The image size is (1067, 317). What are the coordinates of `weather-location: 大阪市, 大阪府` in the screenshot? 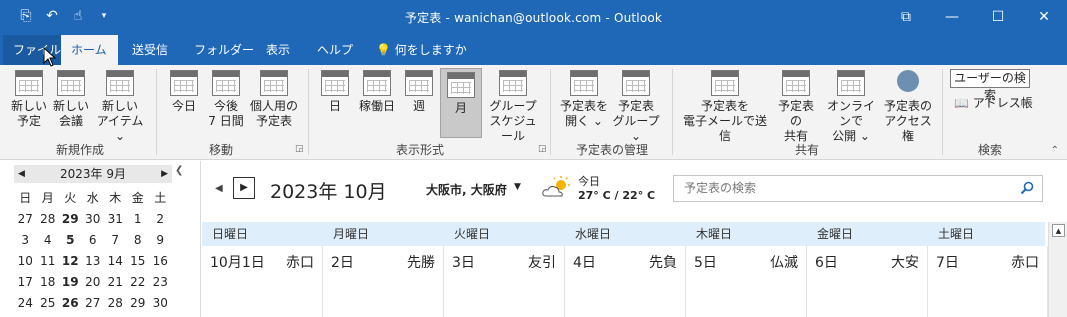 It's located at (466, 189).